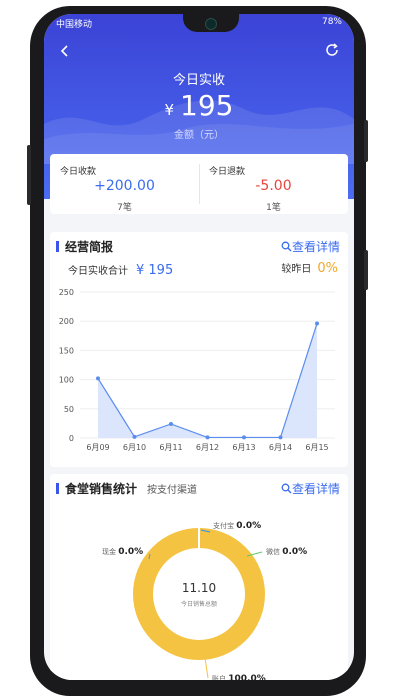 The image size is (394, 700). I want to click on y-tick-label: 50, so click(69, 409).